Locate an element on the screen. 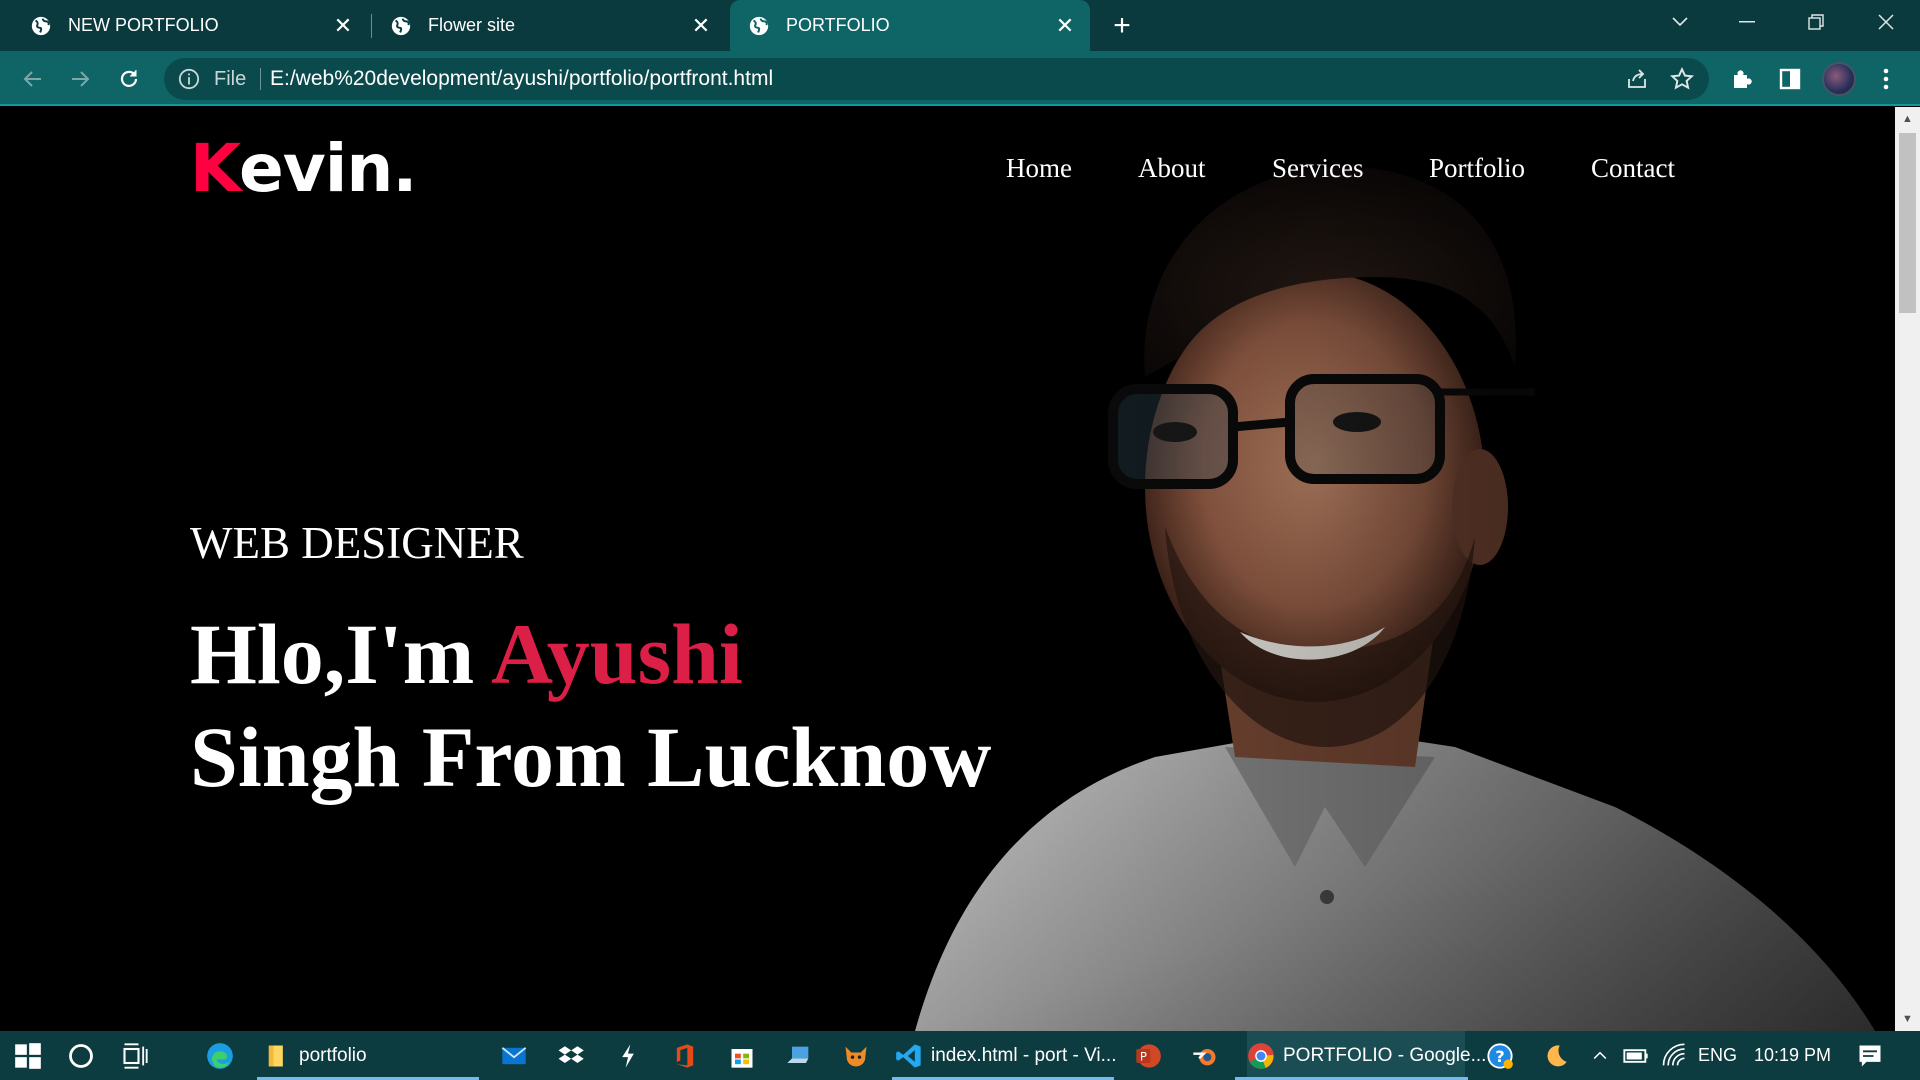 The image size is (1920, 1080). close-window-button is located at coordinates (1886, 22).